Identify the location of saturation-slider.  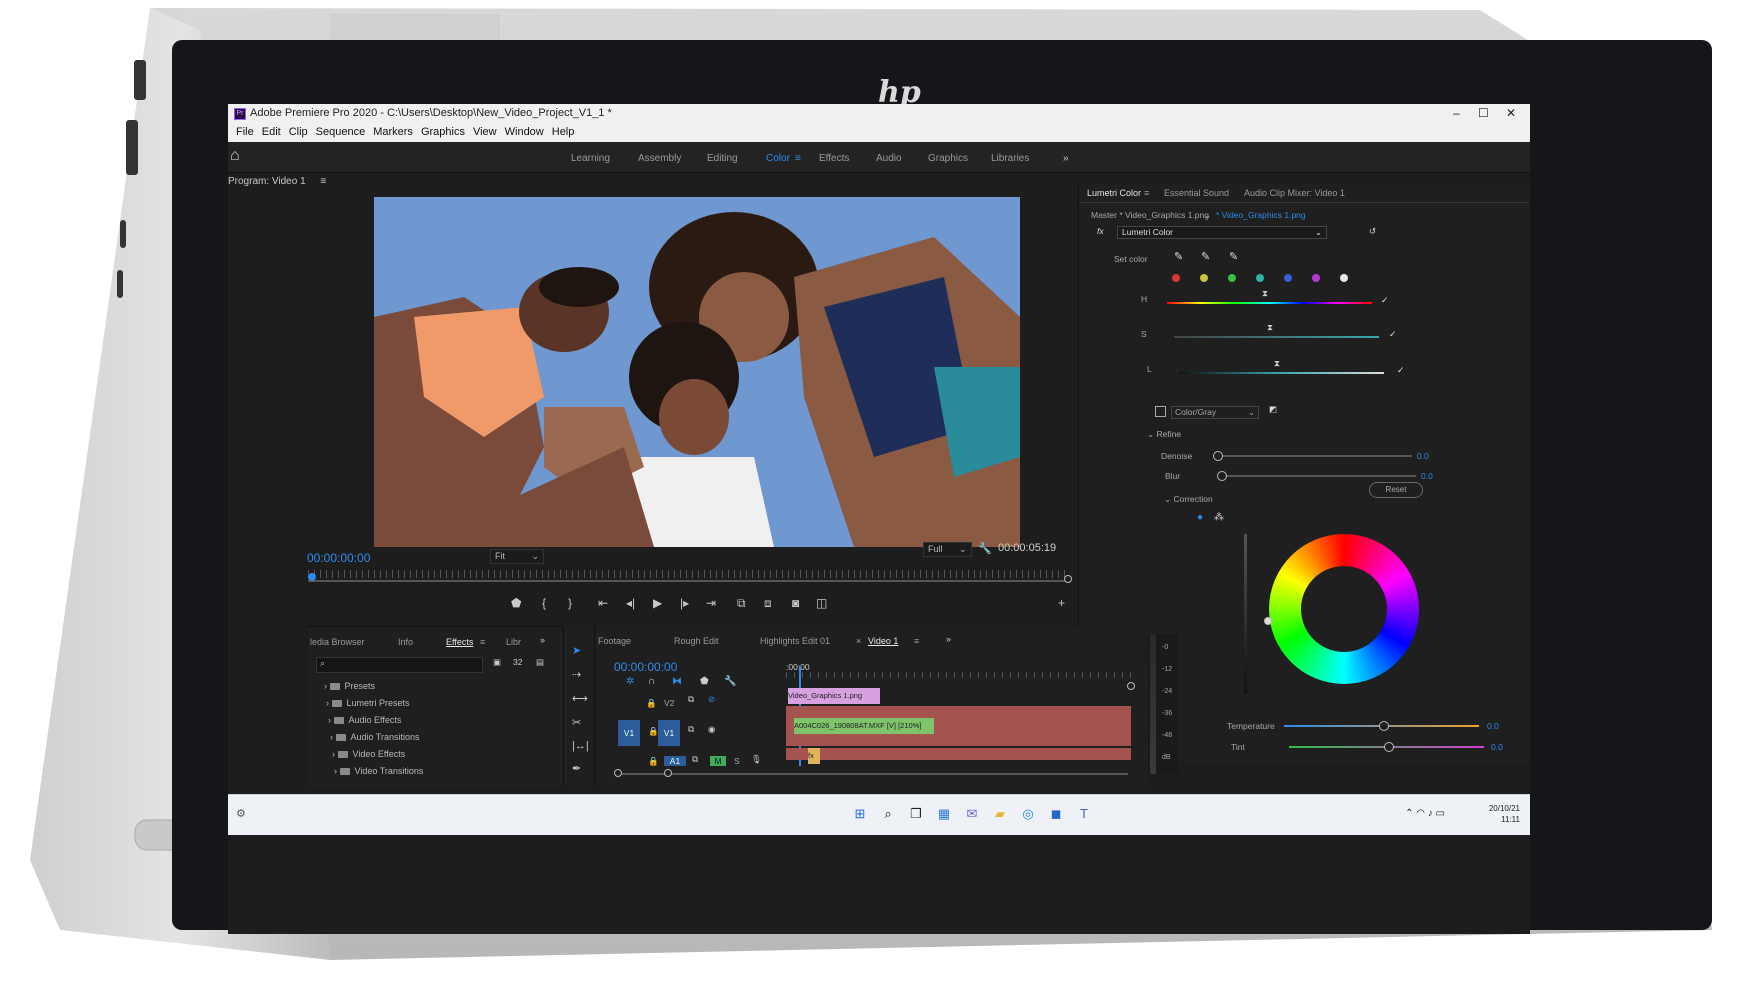
(1276, 337).